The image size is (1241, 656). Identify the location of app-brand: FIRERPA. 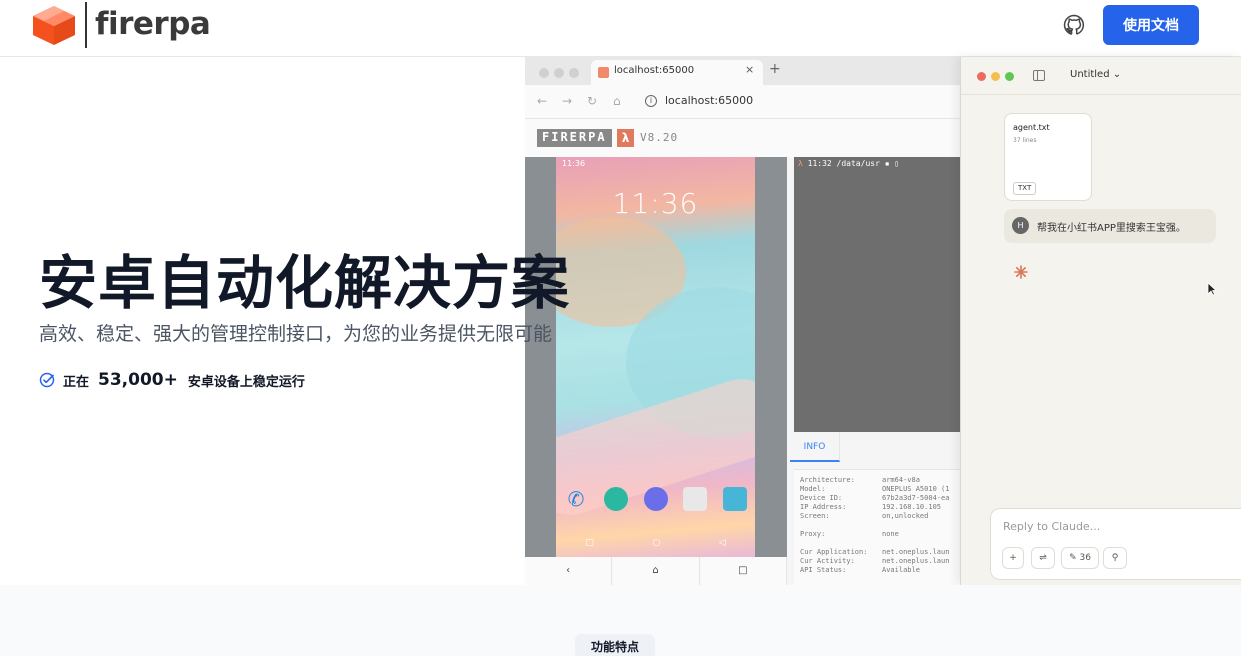
(574, 138).